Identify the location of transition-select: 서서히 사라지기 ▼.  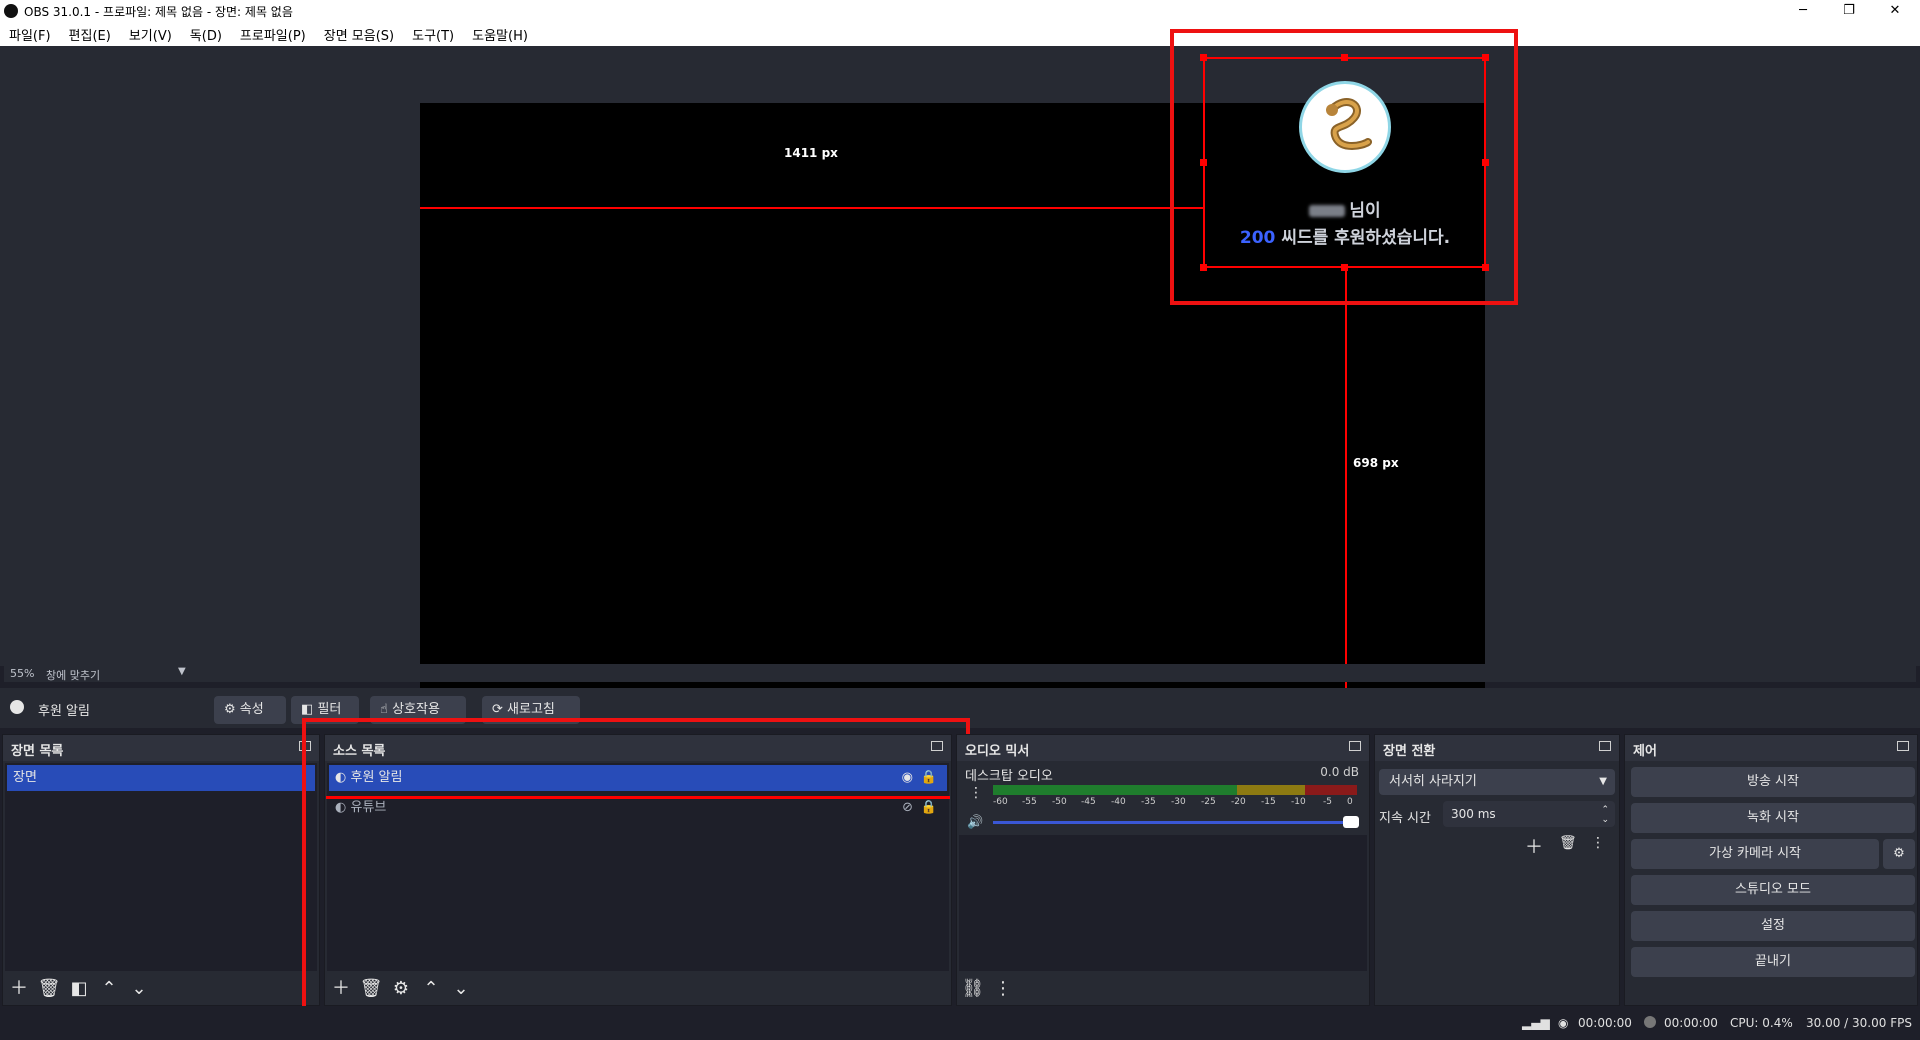
(1497, 782).